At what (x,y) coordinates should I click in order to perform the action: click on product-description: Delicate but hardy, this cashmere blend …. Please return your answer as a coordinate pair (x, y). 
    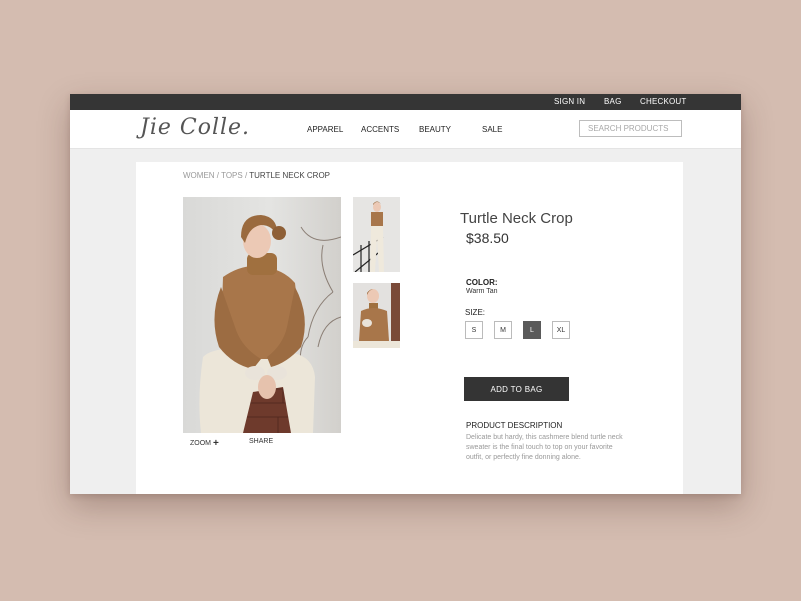
    Looking at the image, I should click on (544, 447).